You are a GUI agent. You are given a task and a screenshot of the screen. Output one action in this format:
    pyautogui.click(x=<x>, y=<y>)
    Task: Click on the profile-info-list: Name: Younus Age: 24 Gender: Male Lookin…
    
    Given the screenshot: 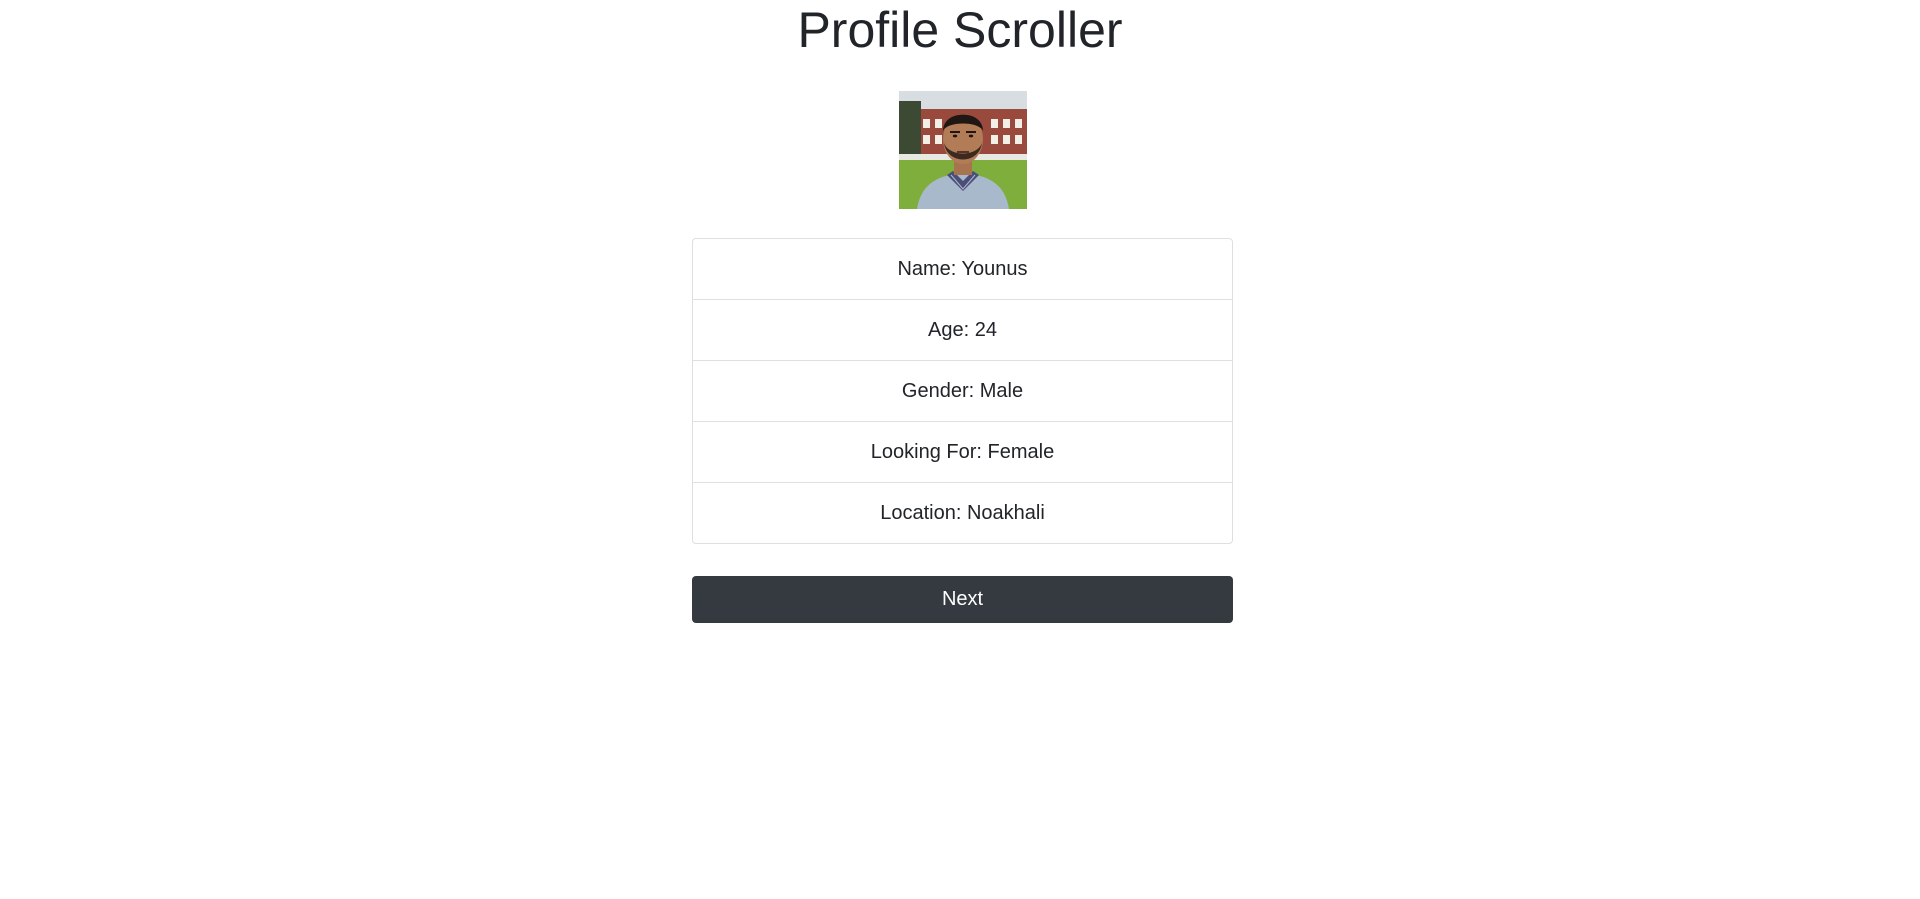 What is the action you would take?
    pyautogui.click(x=962, y=391)
    